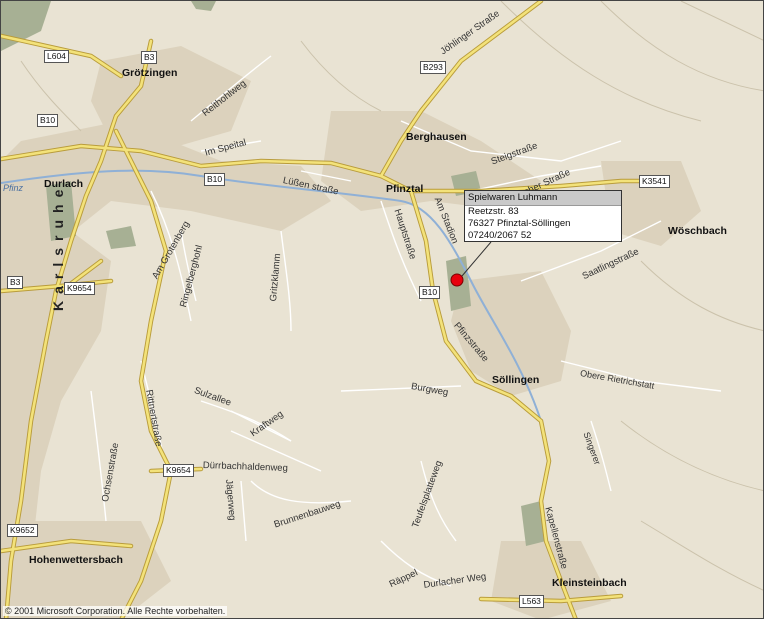  I want to click on shield-l604: L604, so click(56, 56).